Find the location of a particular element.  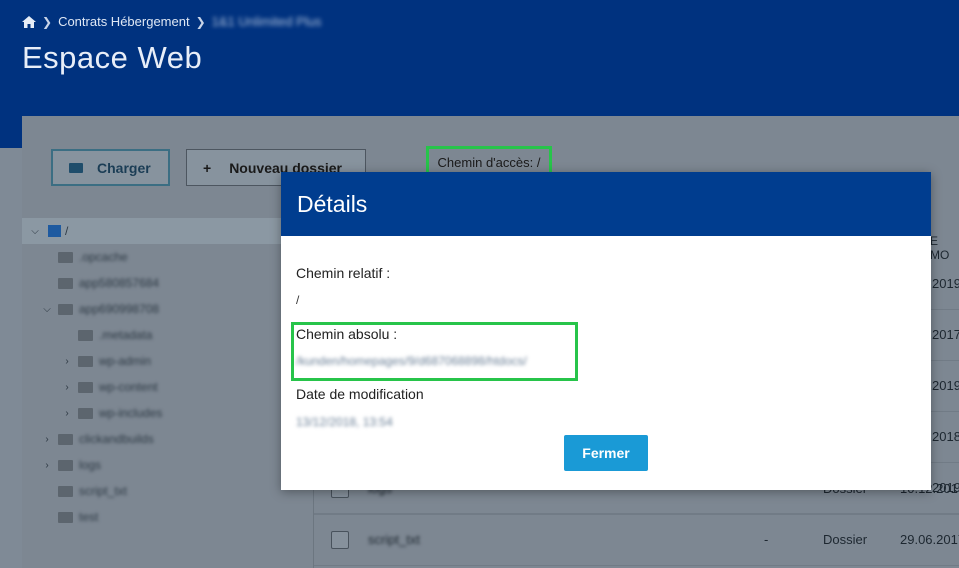

tree-item: test is located at coordinates (167, 517).